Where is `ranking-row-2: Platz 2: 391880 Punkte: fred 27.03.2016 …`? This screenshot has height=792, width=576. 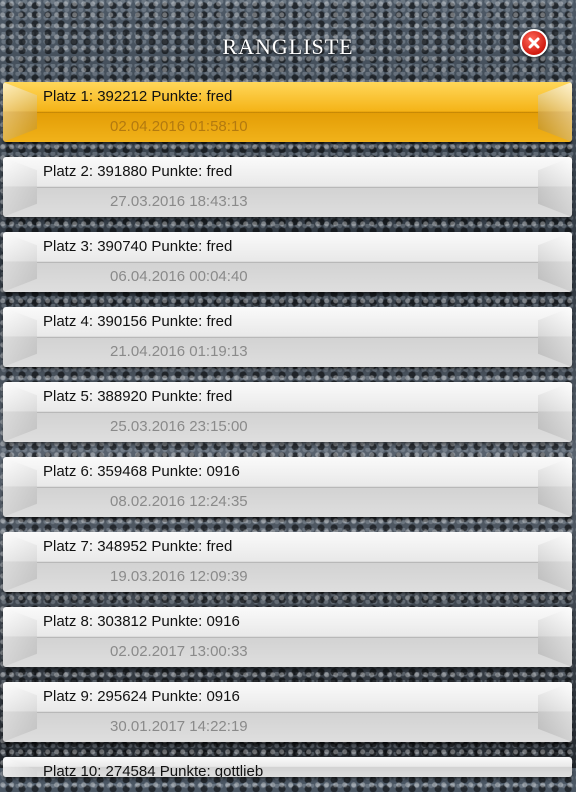 ranking-row-2: Platz 2: 391880 Punkte: fred 27.03.2016 … is located at coordinates (287, 187).